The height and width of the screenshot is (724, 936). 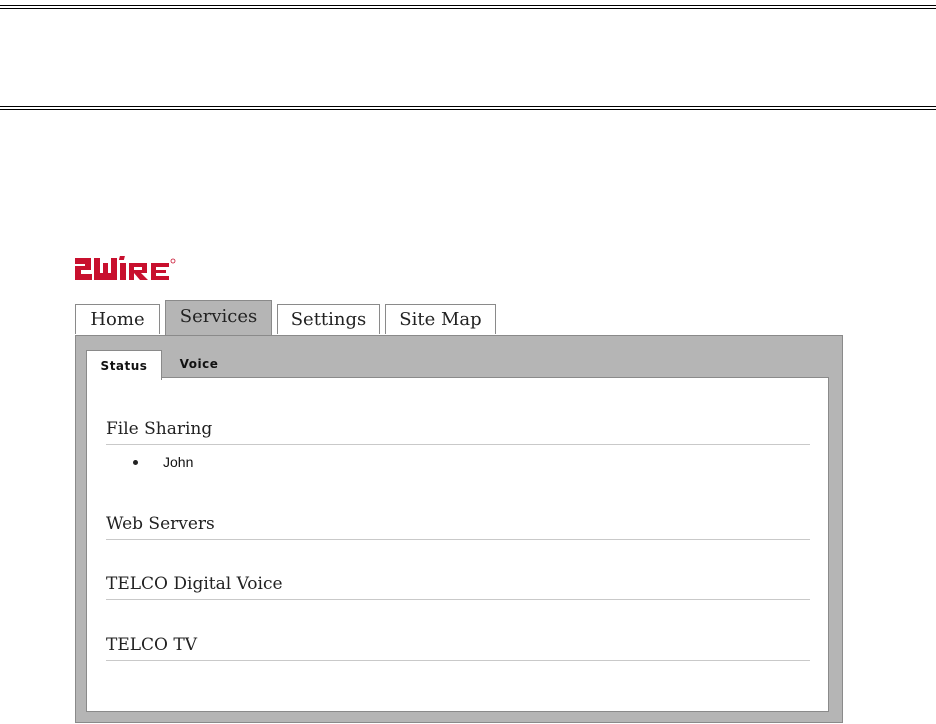 I want to click on tab-home-label: Home, so click(x=117, y=319).